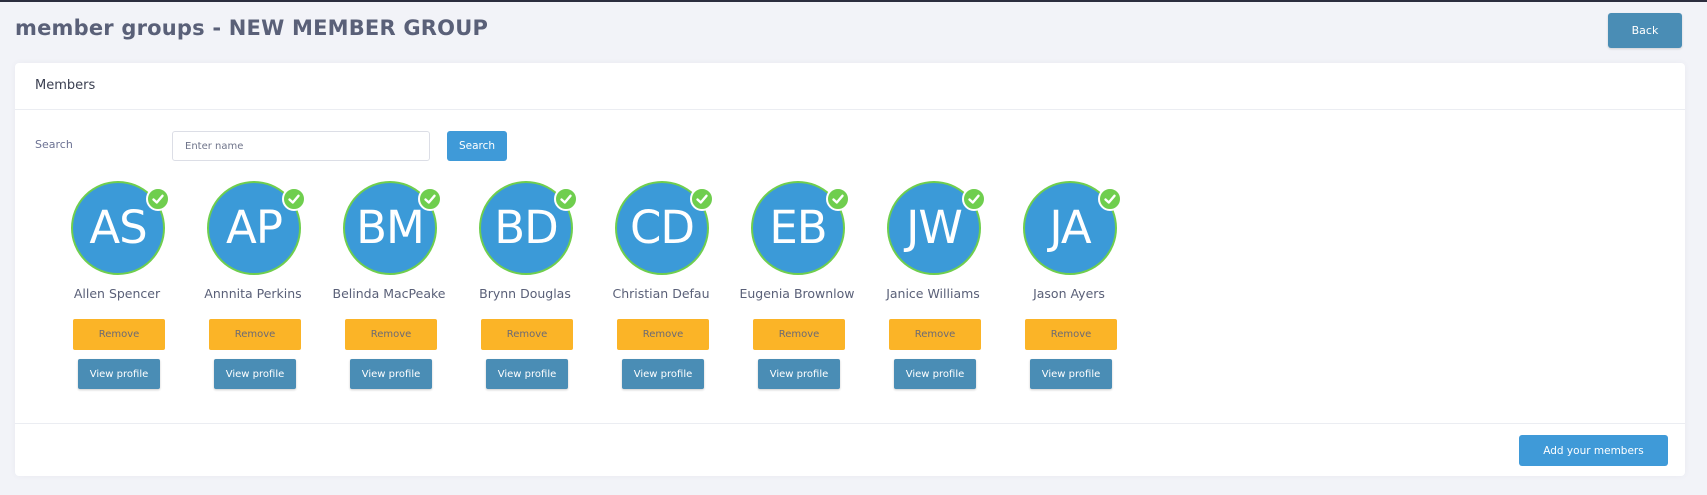 The image size is (1707, 495). Describe the element at coordinates (853, 1) in the screenshot. I see `top-bar` at that location.